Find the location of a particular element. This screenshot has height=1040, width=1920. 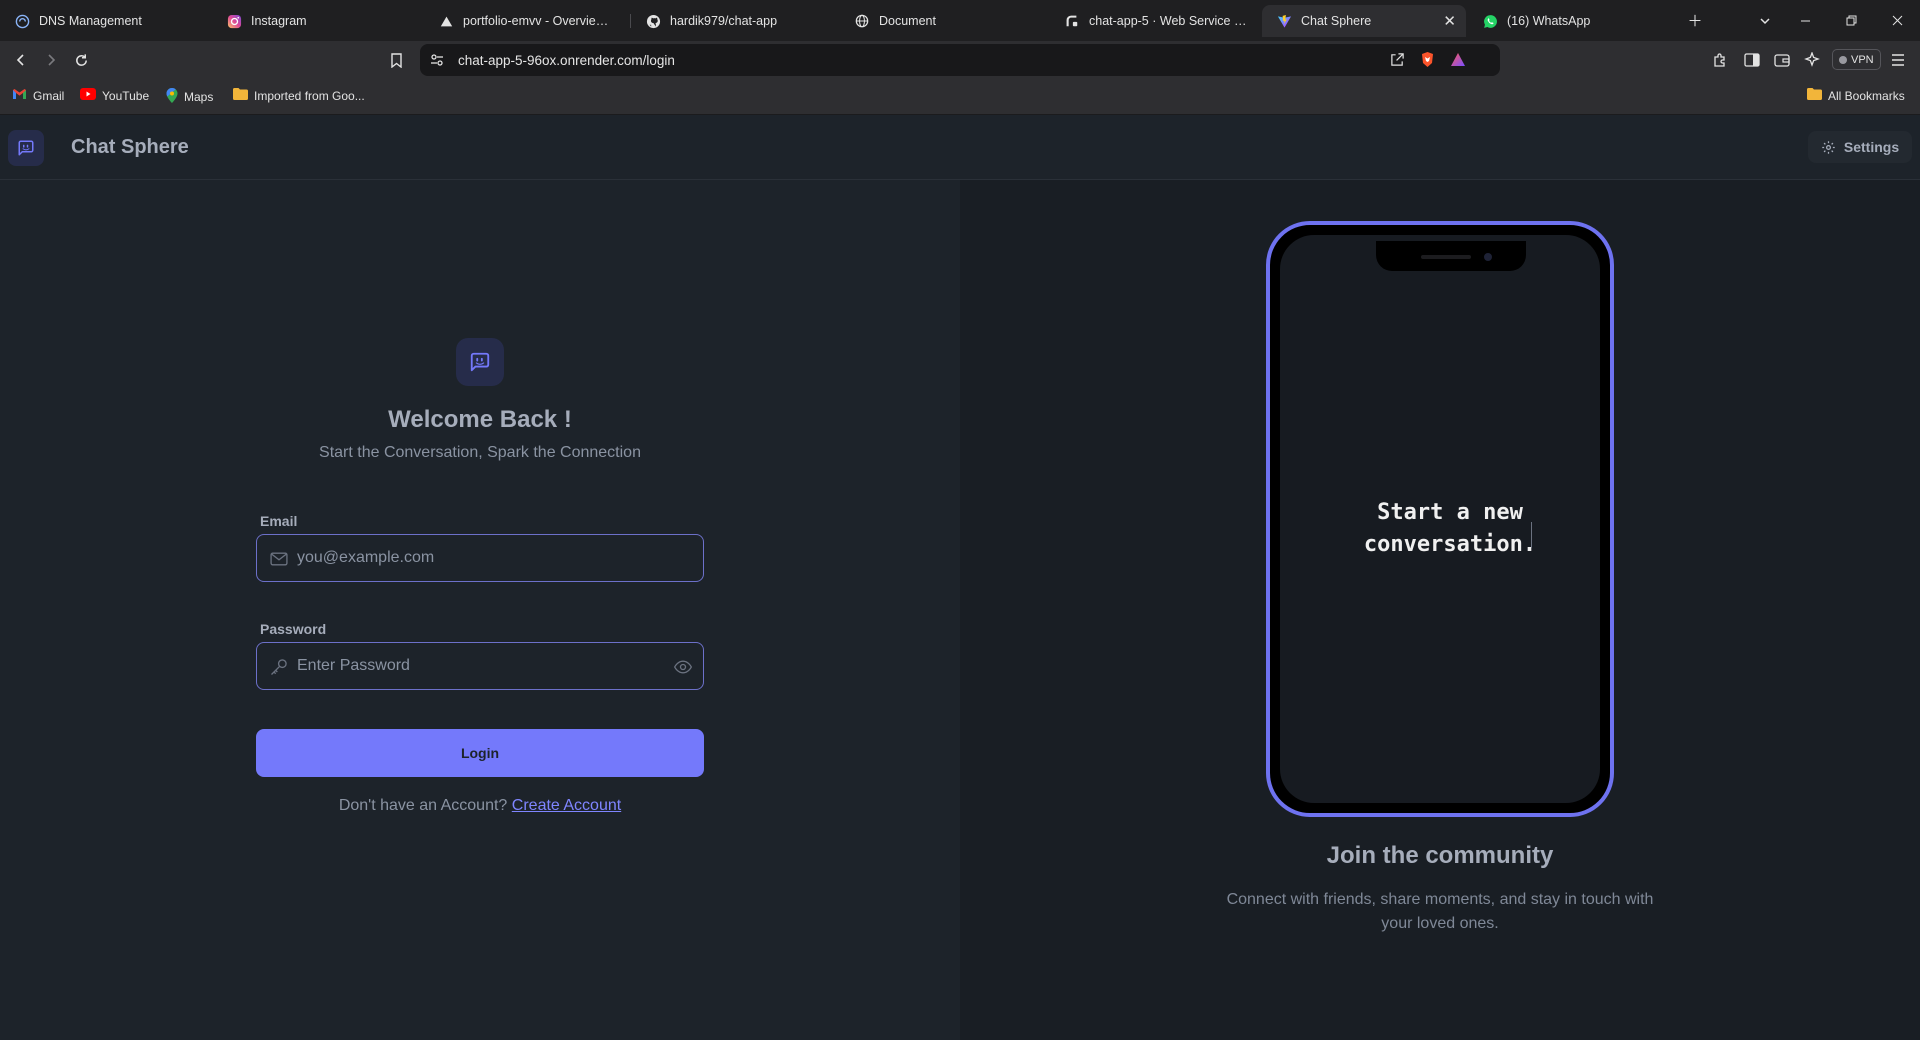

tab-document: Document is located at coordinates (944, 21).